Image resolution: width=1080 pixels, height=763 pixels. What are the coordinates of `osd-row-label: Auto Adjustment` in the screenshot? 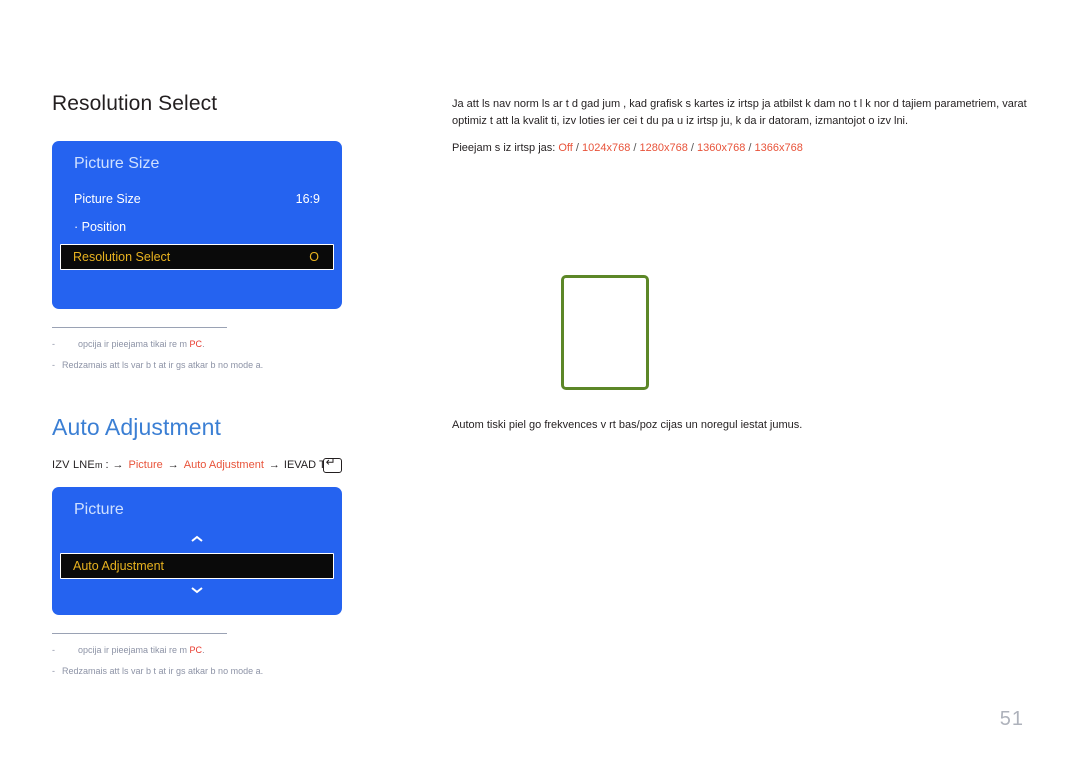 It's located at (119, 565).